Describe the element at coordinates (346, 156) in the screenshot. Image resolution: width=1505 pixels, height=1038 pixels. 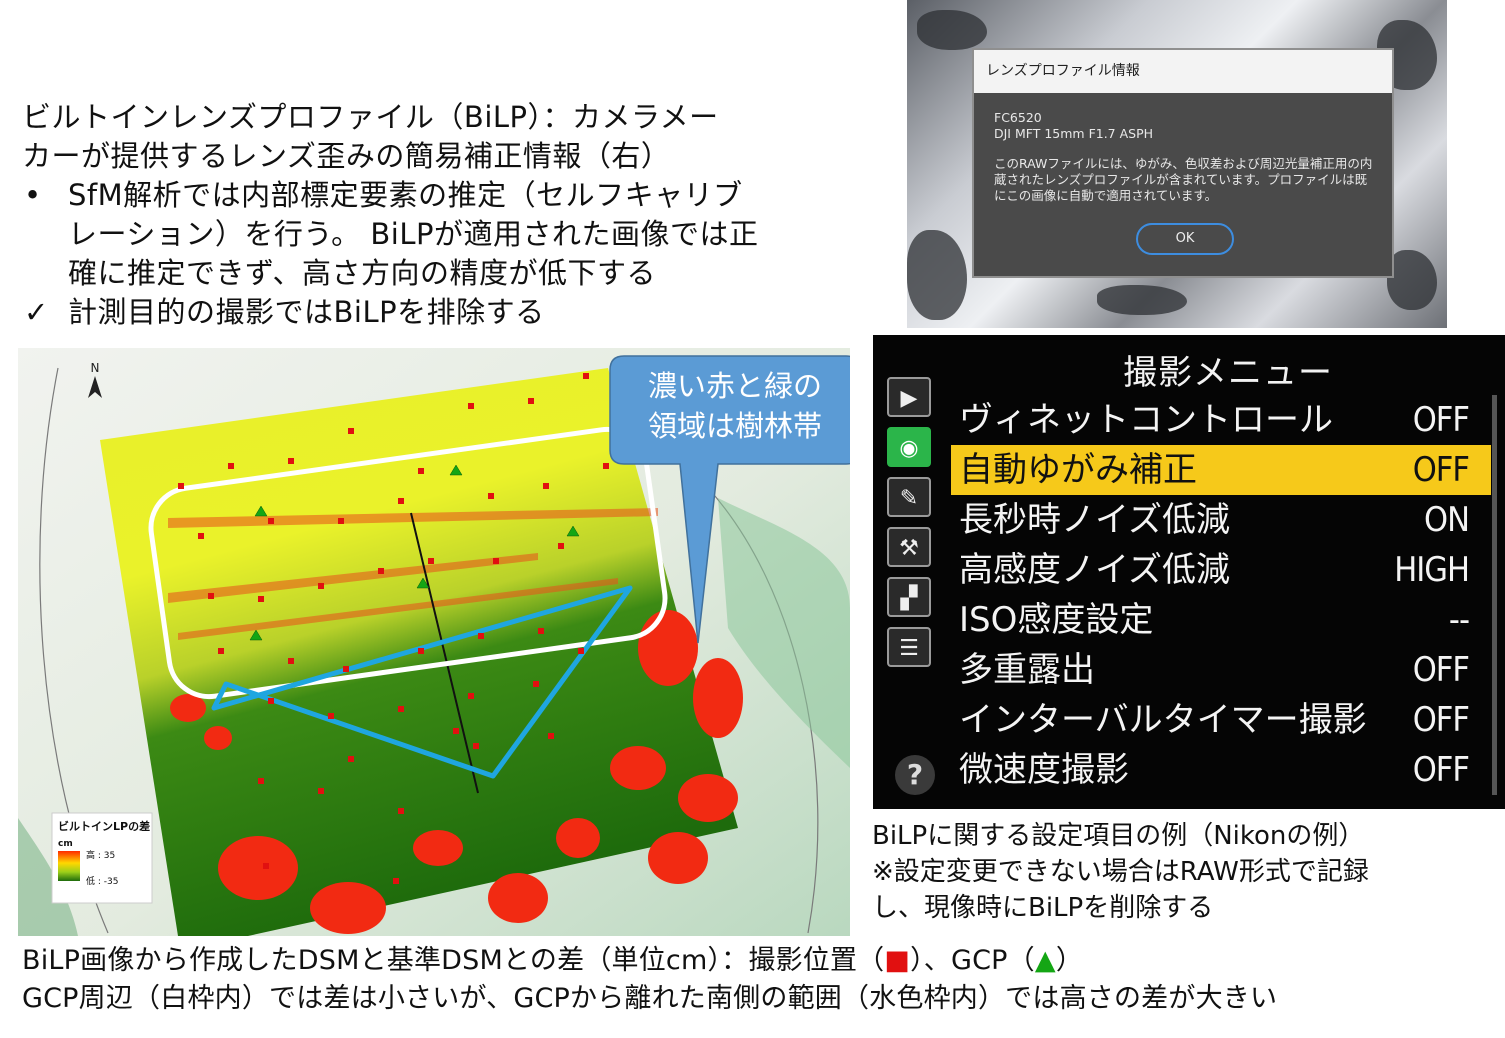
I see `intro-line-2: カーが提供するレンズ歪みの簡易補正情報（右）` at that location.